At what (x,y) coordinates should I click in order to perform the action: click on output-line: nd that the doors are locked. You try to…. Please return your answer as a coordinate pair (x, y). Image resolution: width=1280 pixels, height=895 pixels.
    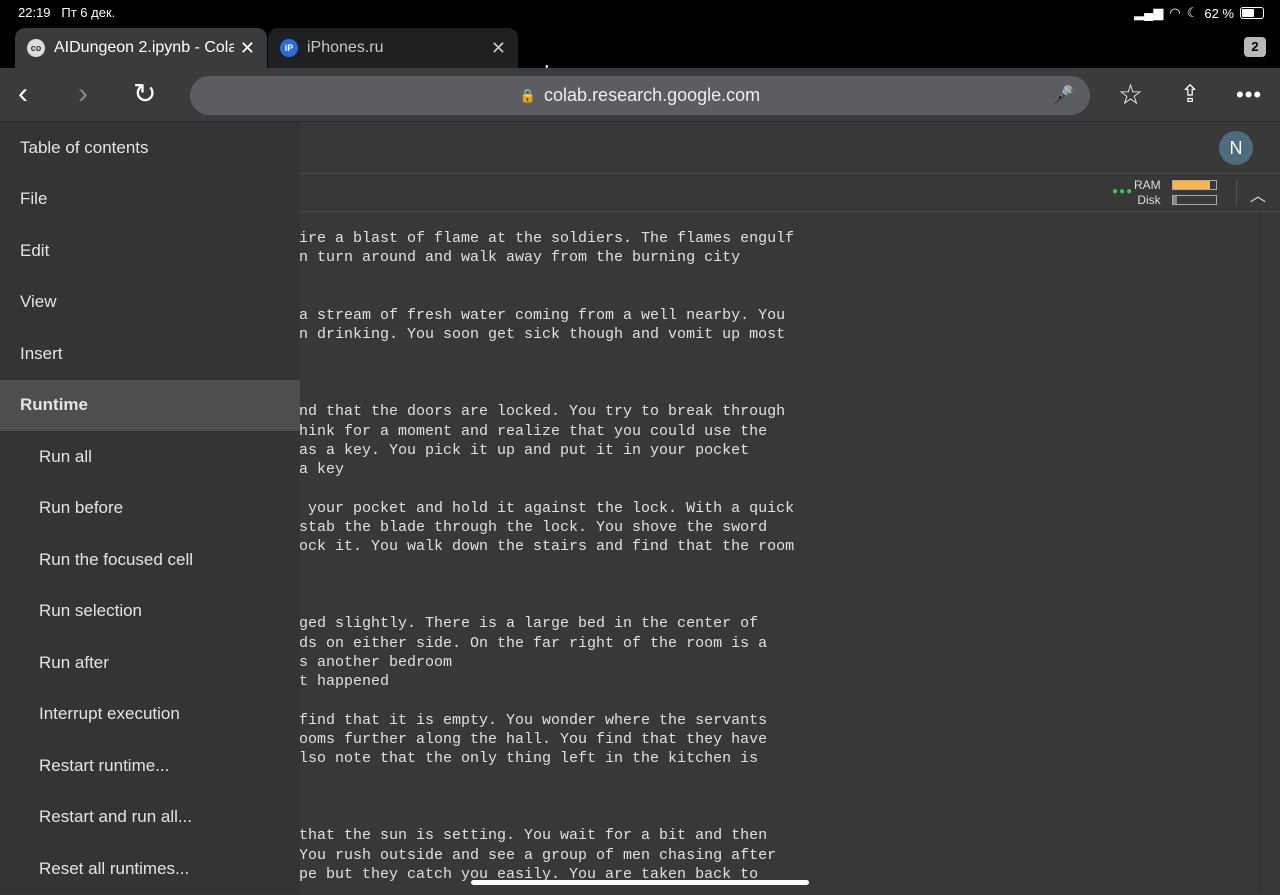
    Looking at the image, I should click on (542, 412).